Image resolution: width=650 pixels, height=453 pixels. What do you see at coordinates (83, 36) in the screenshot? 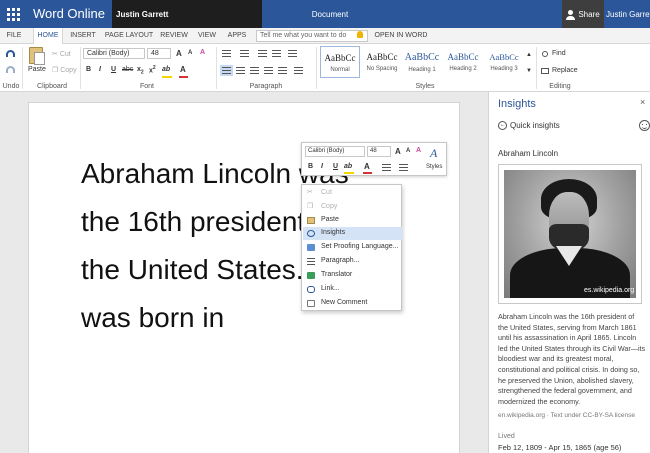
I see `tab-insert: INSERT` at bounding box center [83, 36].